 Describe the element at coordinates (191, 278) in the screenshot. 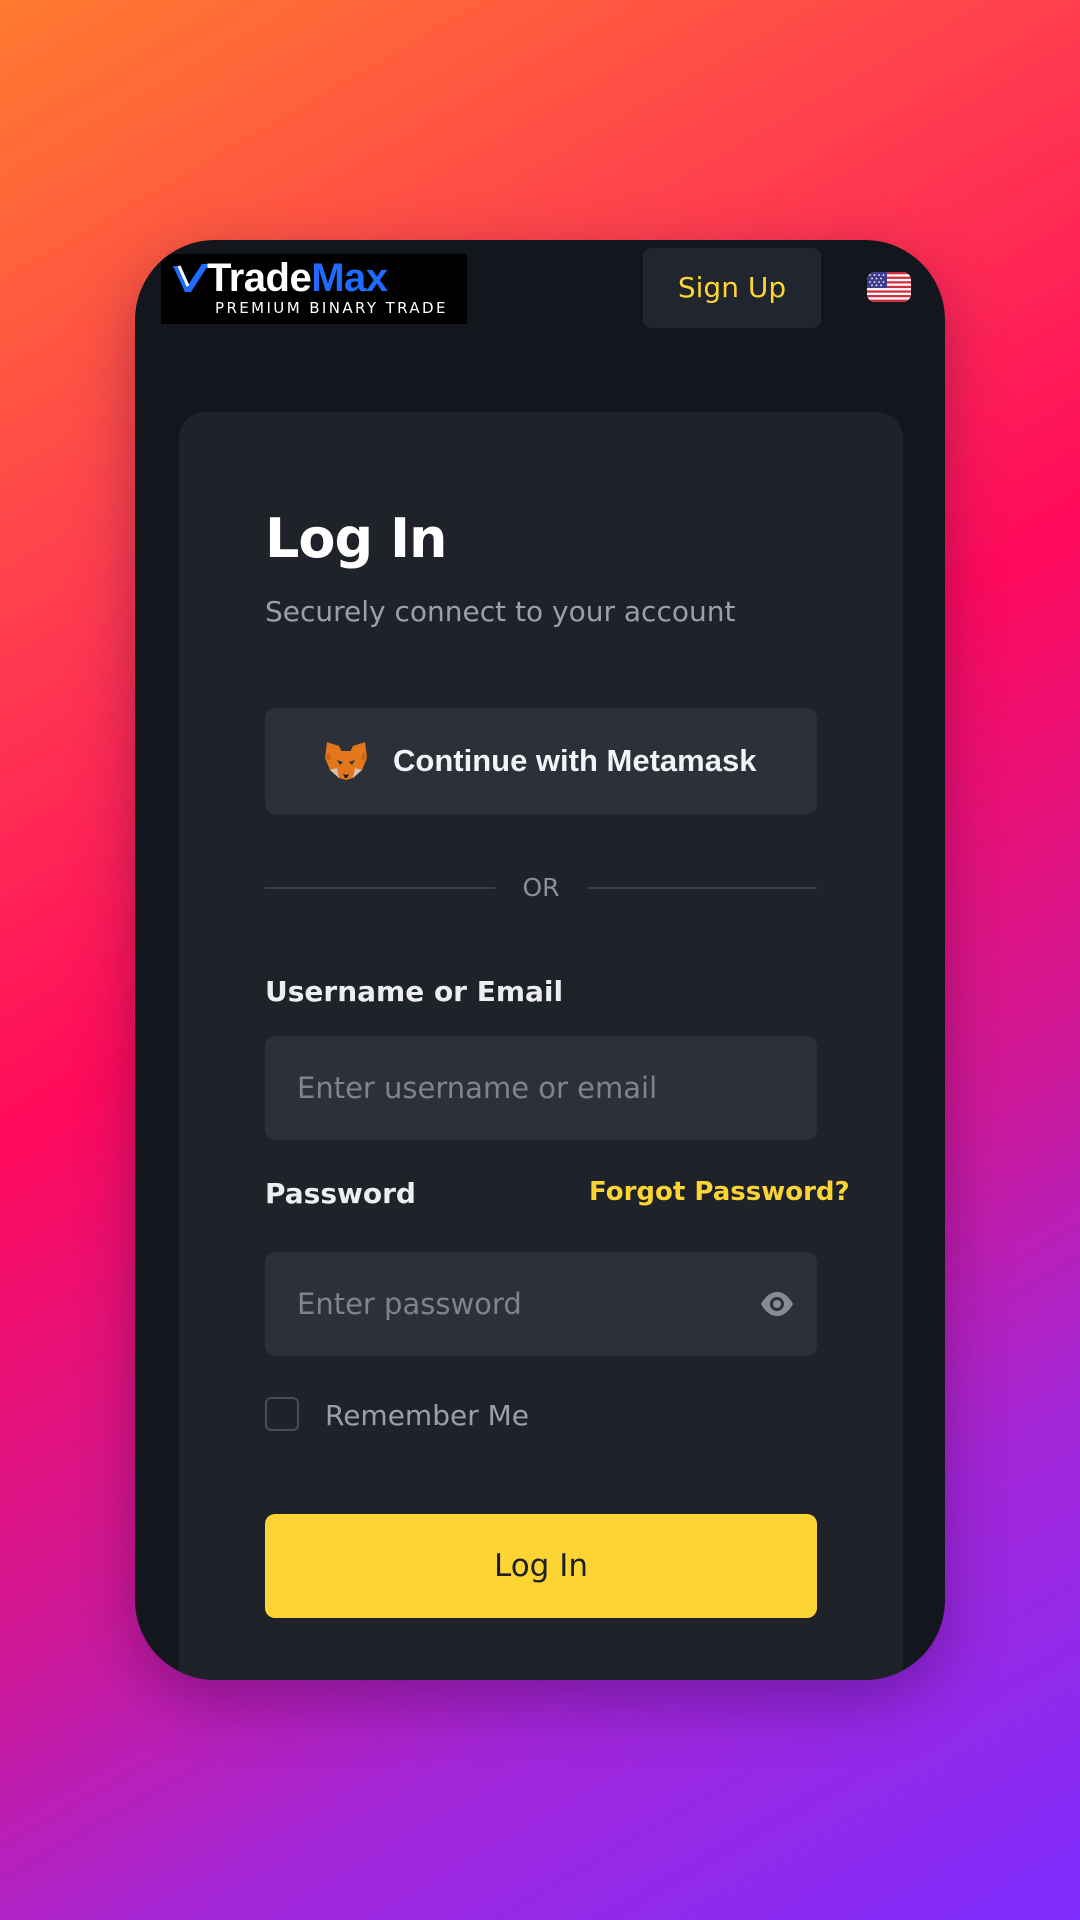

I see `logo-check-icon` at that location.